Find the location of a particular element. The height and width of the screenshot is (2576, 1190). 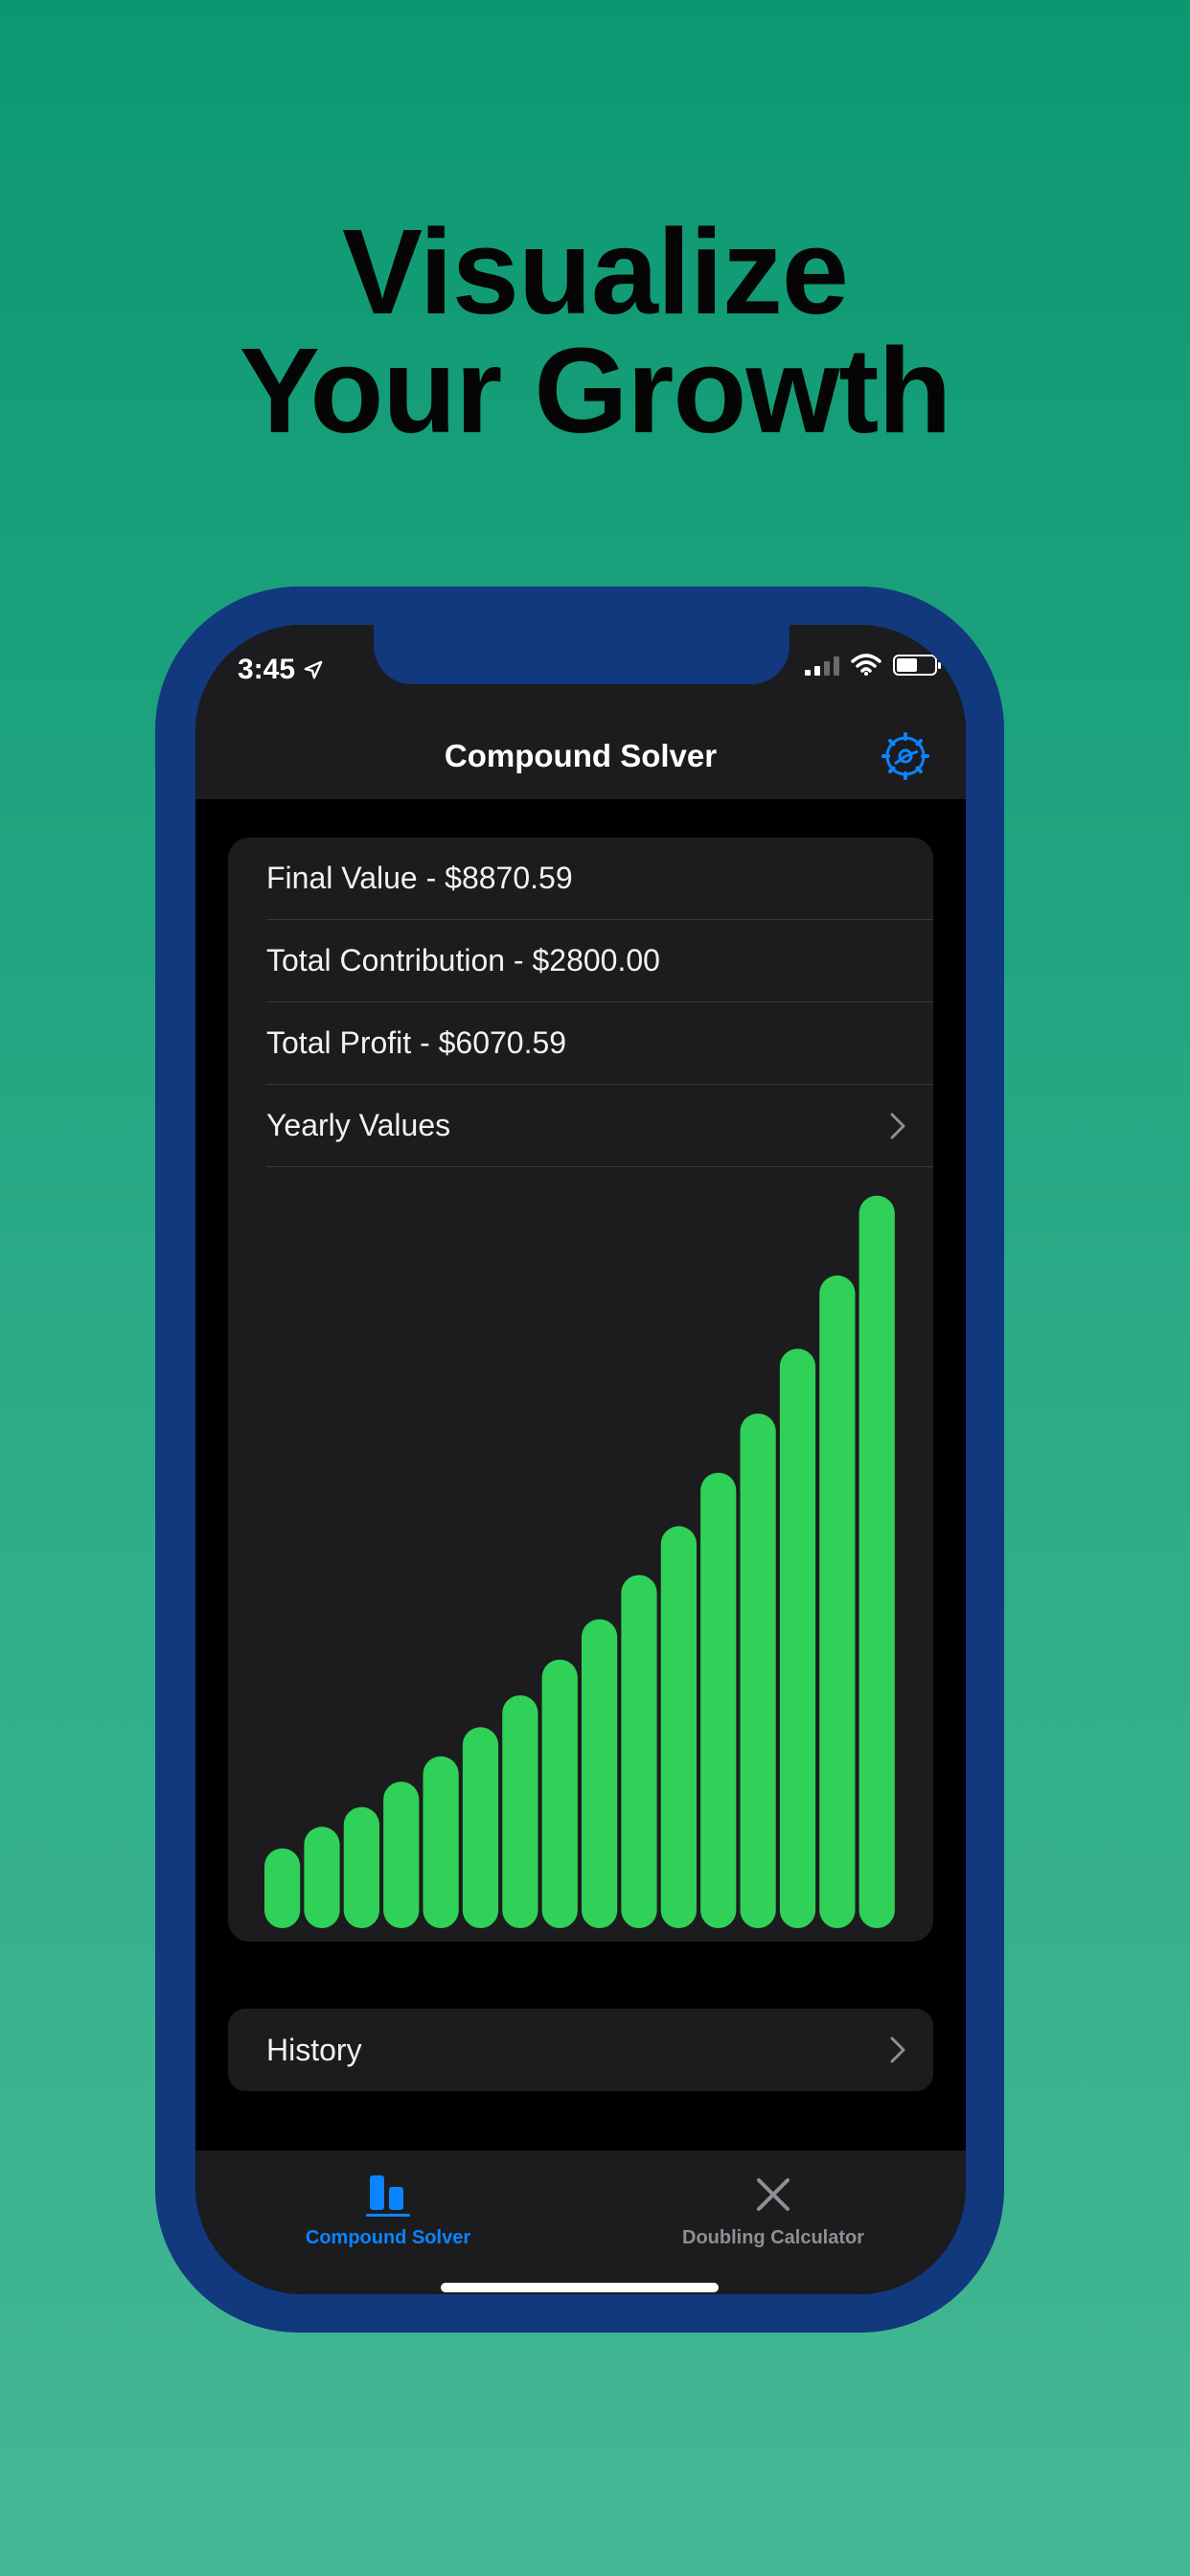

yearly-values-label: Yearly Values is located at coordinates (358, 1125).